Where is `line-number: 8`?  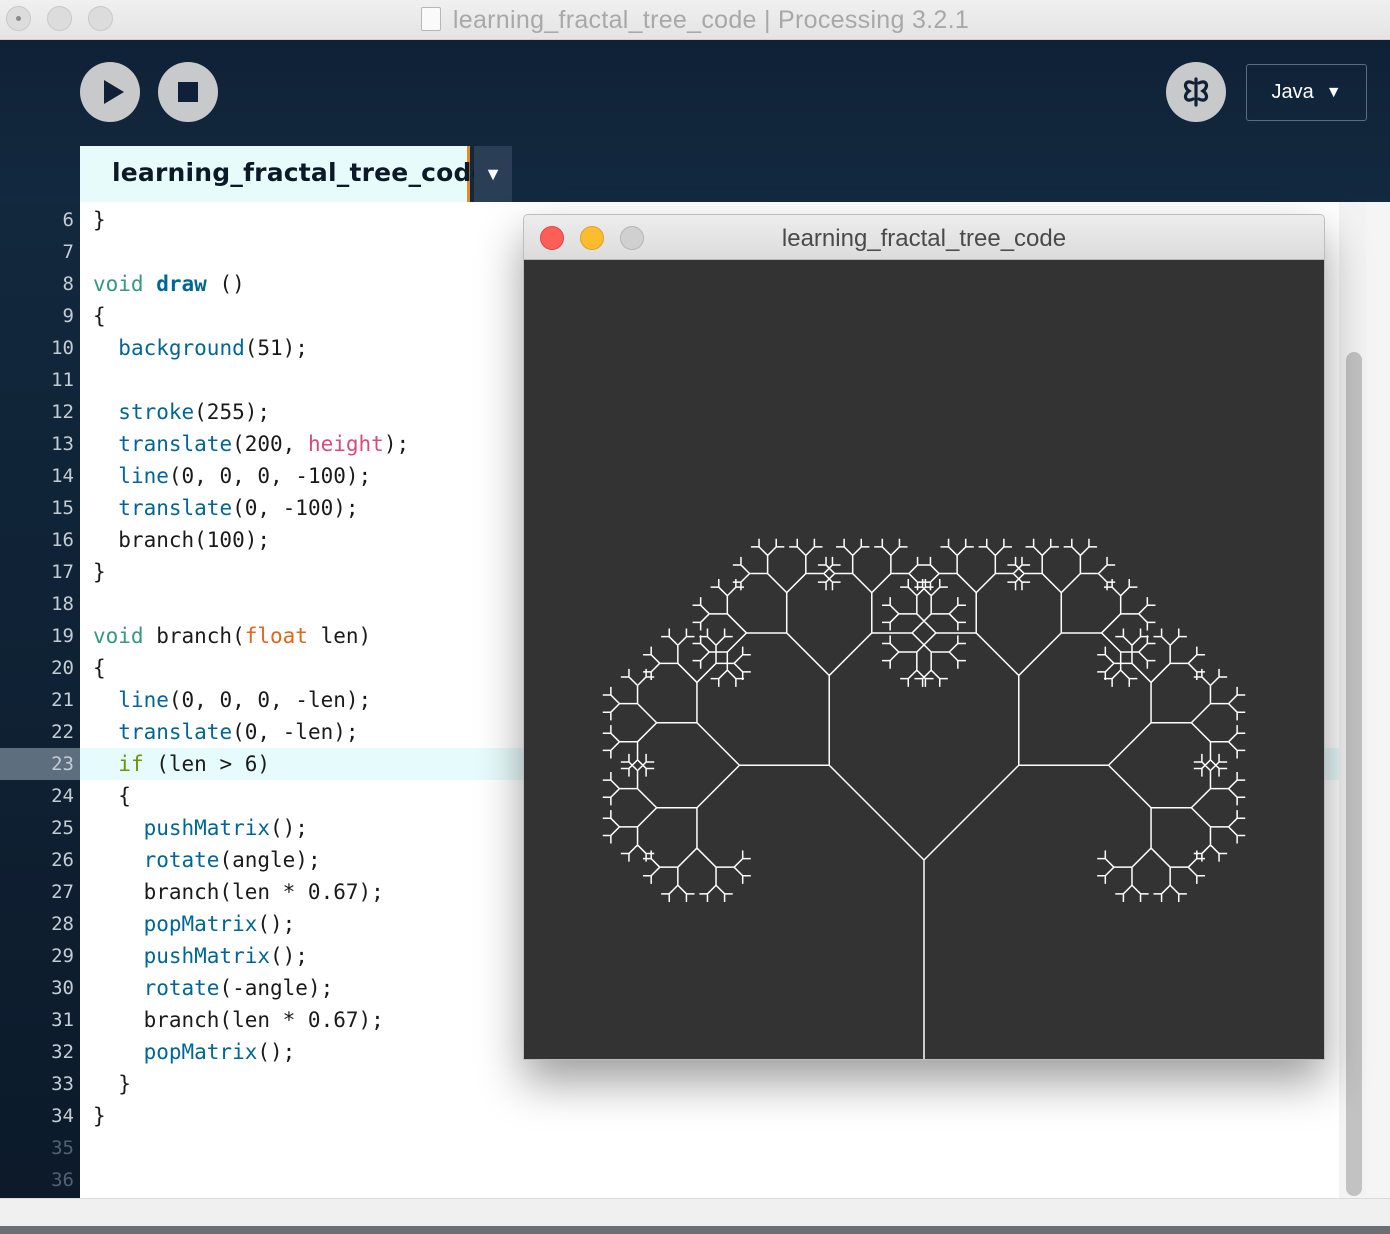 line-number: 8 is located at coordinates (37, 284).